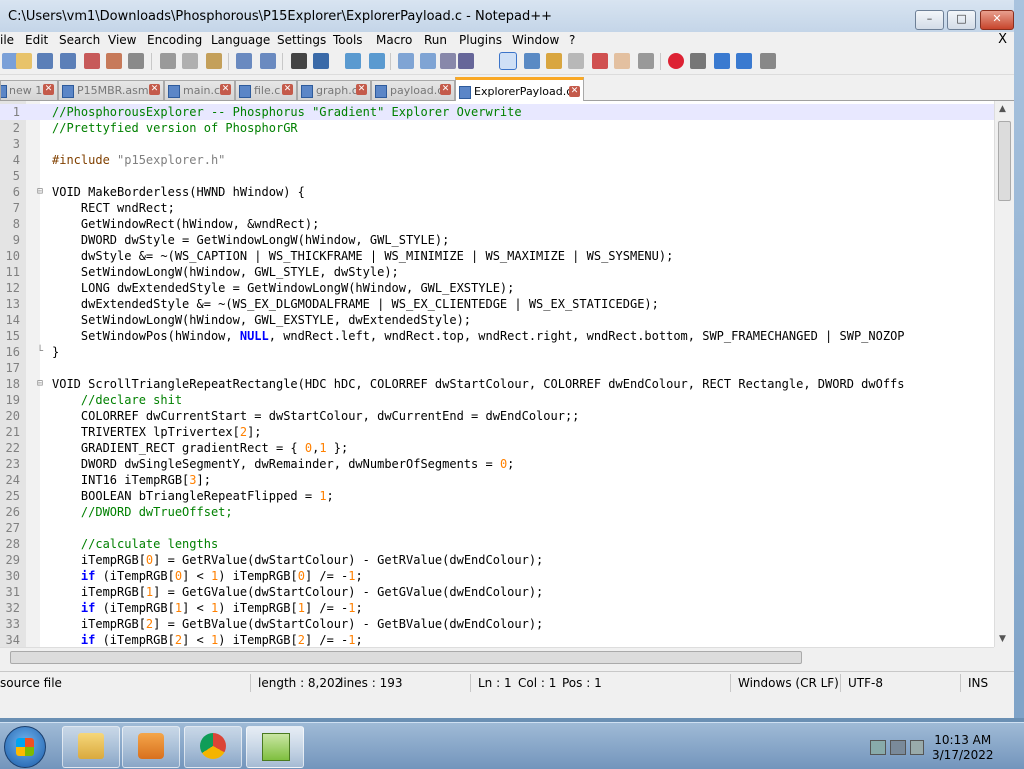  I want to click on code-line: 26 //DWORD dwTrueOffset;, so click(497, 512).